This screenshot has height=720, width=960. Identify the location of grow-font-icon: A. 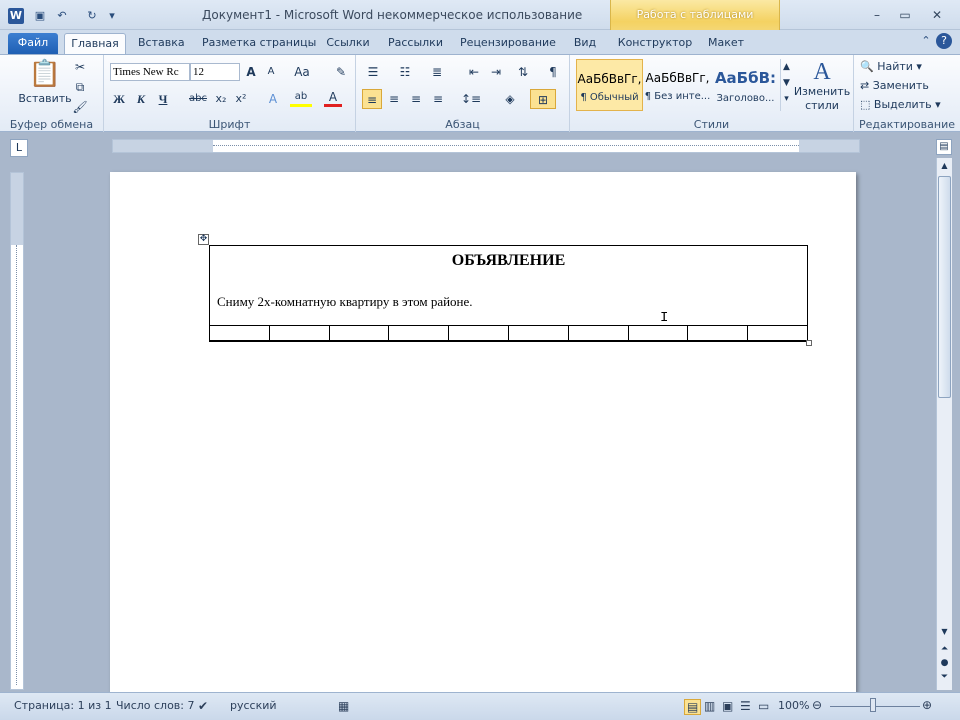
(251, 72).